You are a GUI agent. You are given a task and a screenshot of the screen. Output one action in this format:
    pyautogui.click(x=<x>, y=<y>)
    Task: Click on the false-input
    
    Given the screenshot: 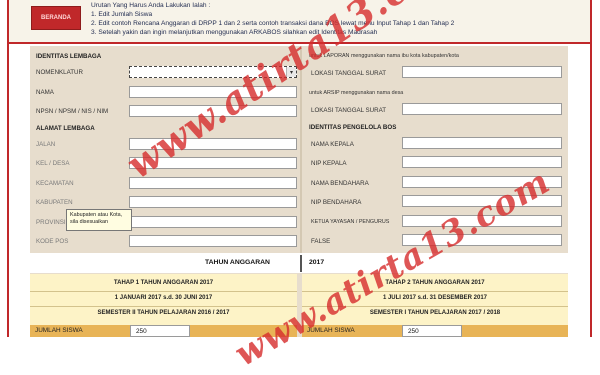 What is the action you would take?
    pyautogui.click(x=482, y=240)
    